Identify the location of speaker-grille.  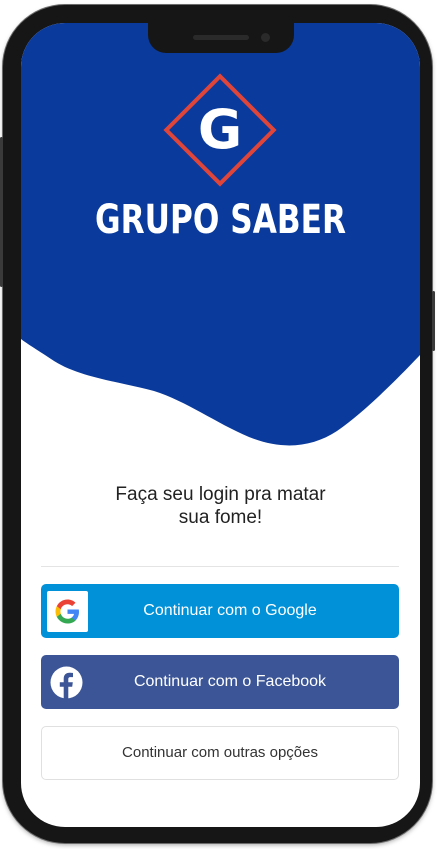
(221, 37).